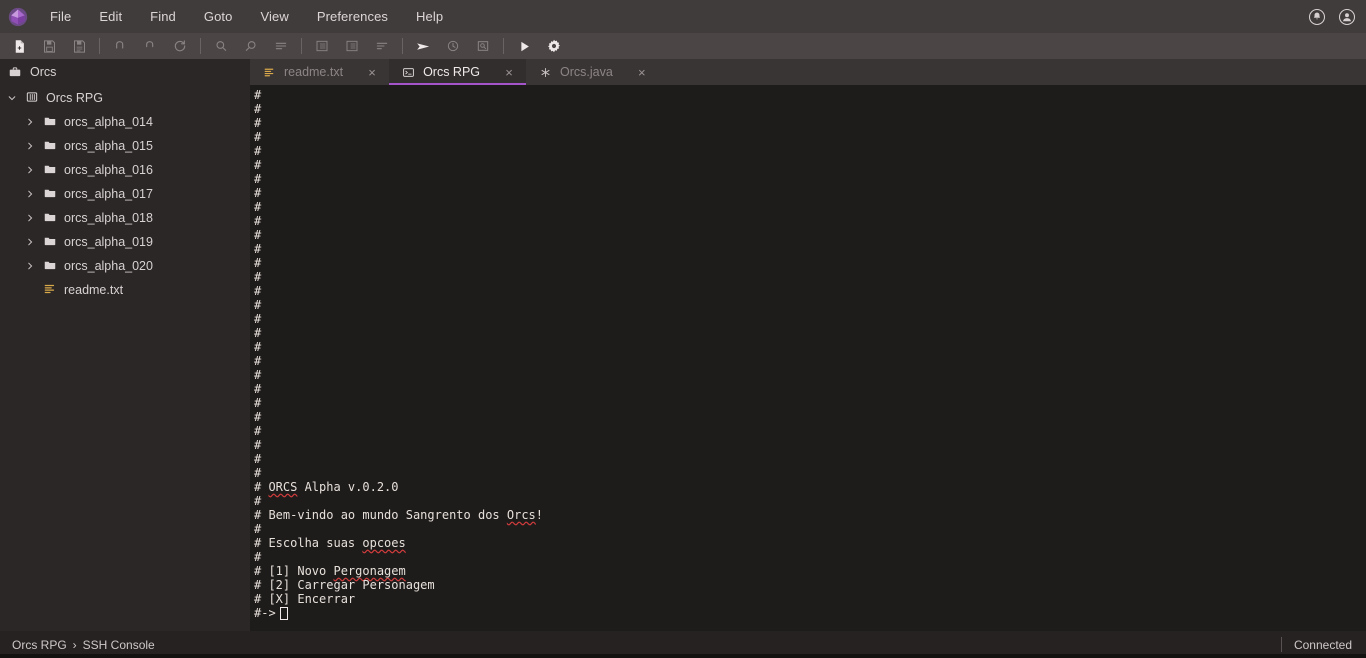 The image size is (1366, 658). Describe the element at coordinates (125, 122) in the screenshot. I see `tree-item-orcs-alpha-014: orcs_alpha_014` at that location.